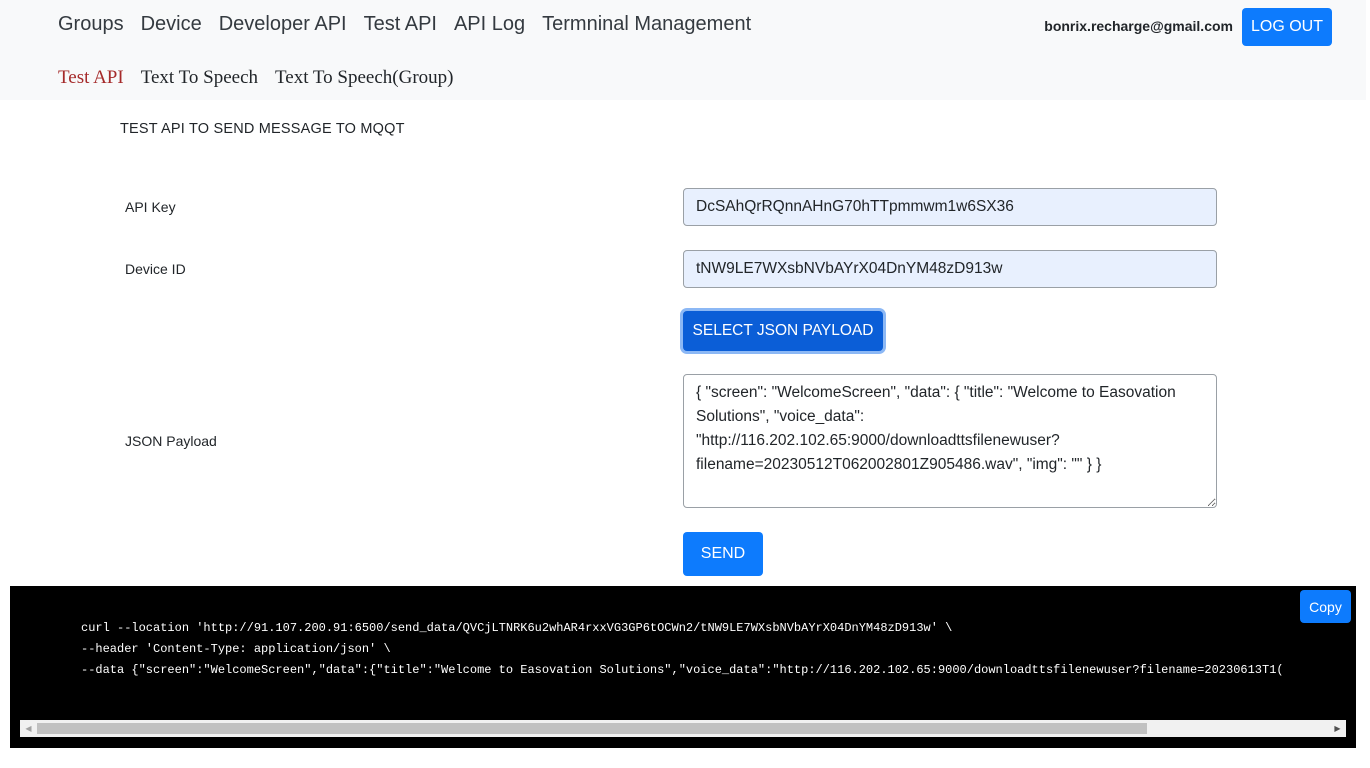 This screenshot has width=1370, height=768. Describe the element at coordinates (1337, 728) in the screenshot. I see `scroll-right-arrow-icon: ▶` at that location.